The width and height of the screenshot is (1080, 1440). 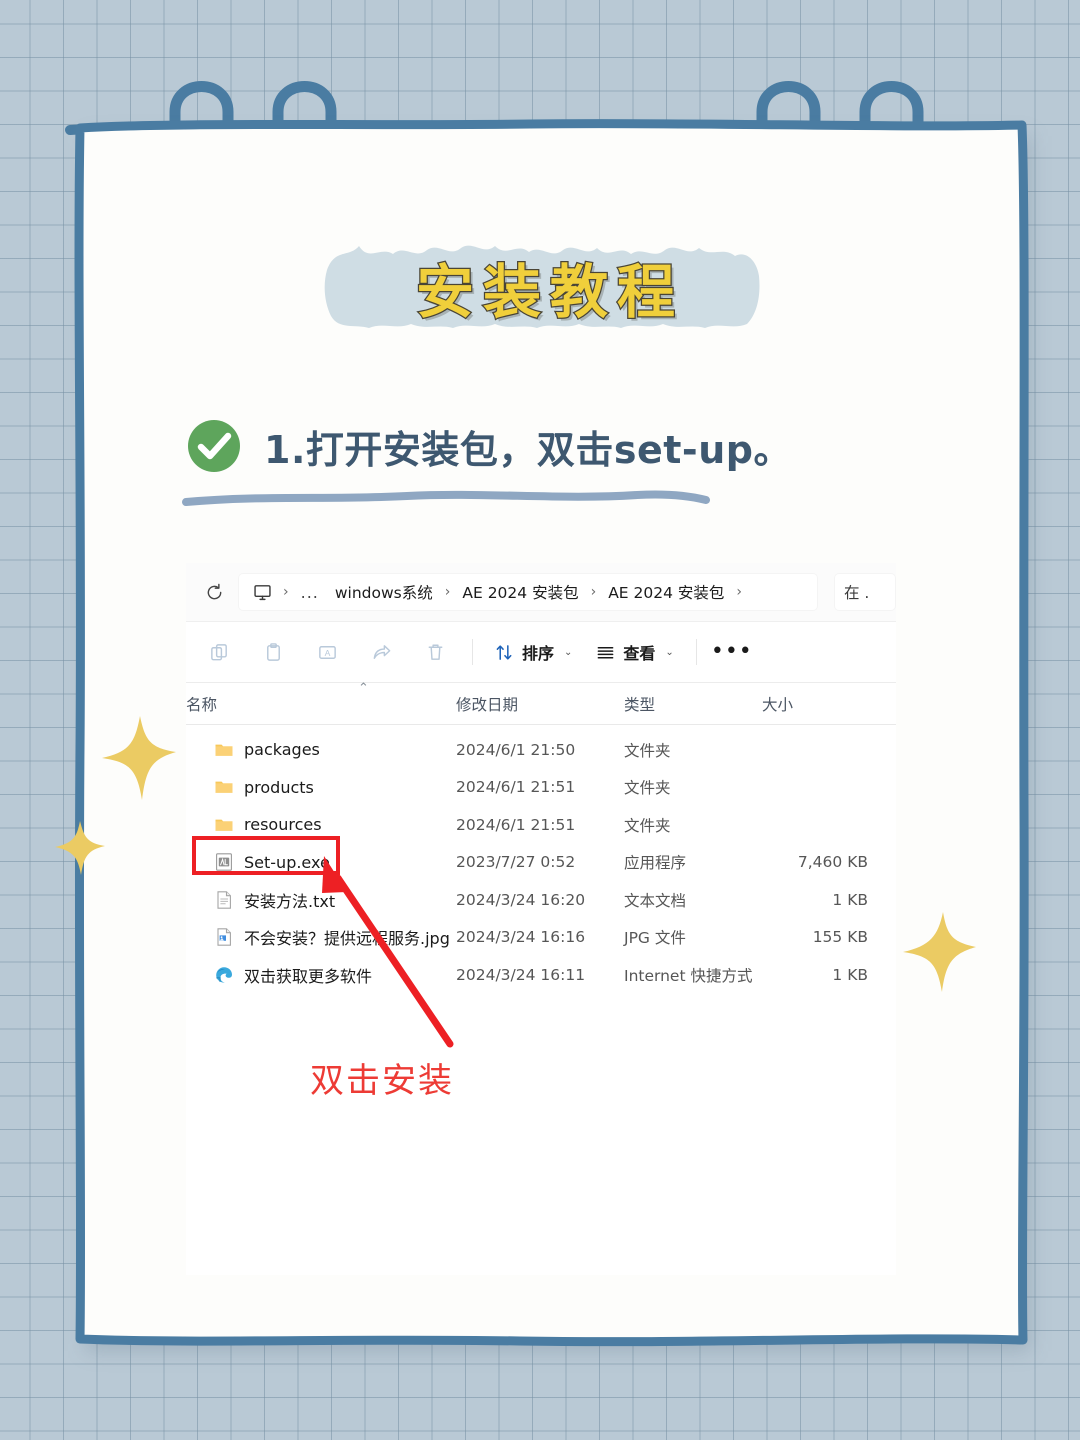 I want to click on step-underline-stroke, so click(x=446, y=498).